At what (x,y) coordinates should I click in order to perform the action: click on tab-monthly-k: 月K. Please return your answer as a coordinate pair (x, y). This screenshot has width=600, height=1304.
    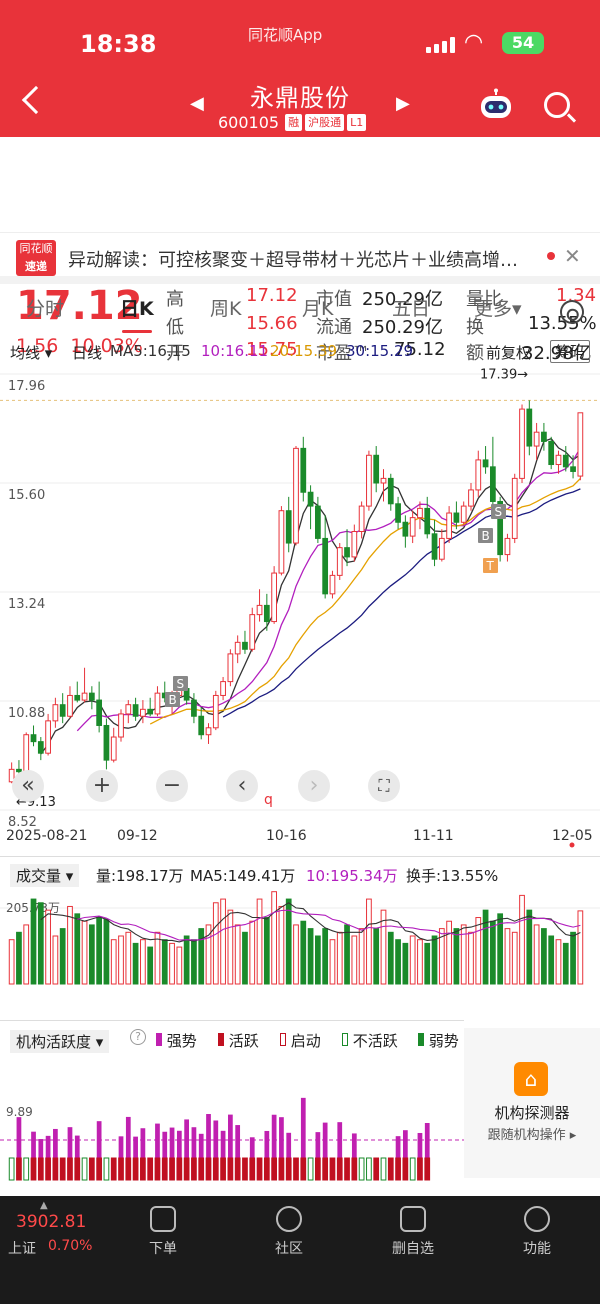
    Looking at the image, I should click on (317, 307).